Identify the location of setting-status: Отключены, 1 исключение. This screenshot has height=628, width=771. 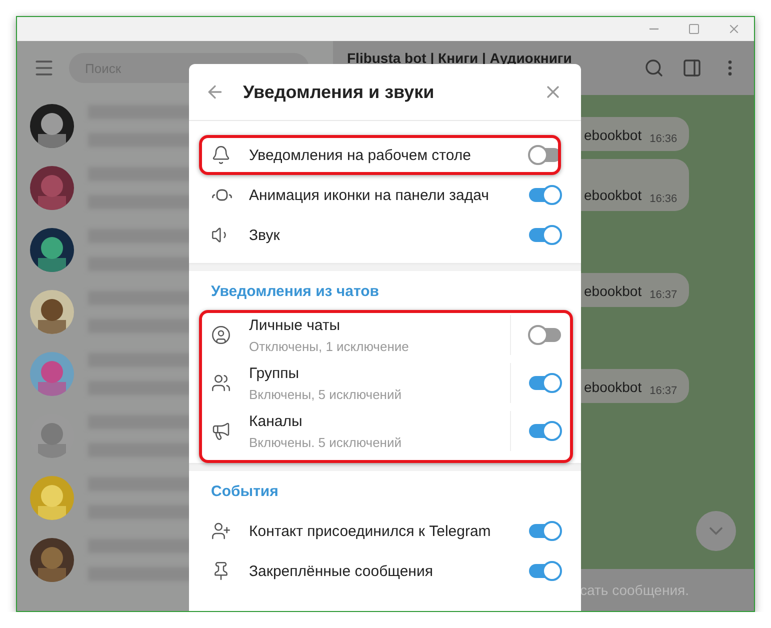
(329, 346).